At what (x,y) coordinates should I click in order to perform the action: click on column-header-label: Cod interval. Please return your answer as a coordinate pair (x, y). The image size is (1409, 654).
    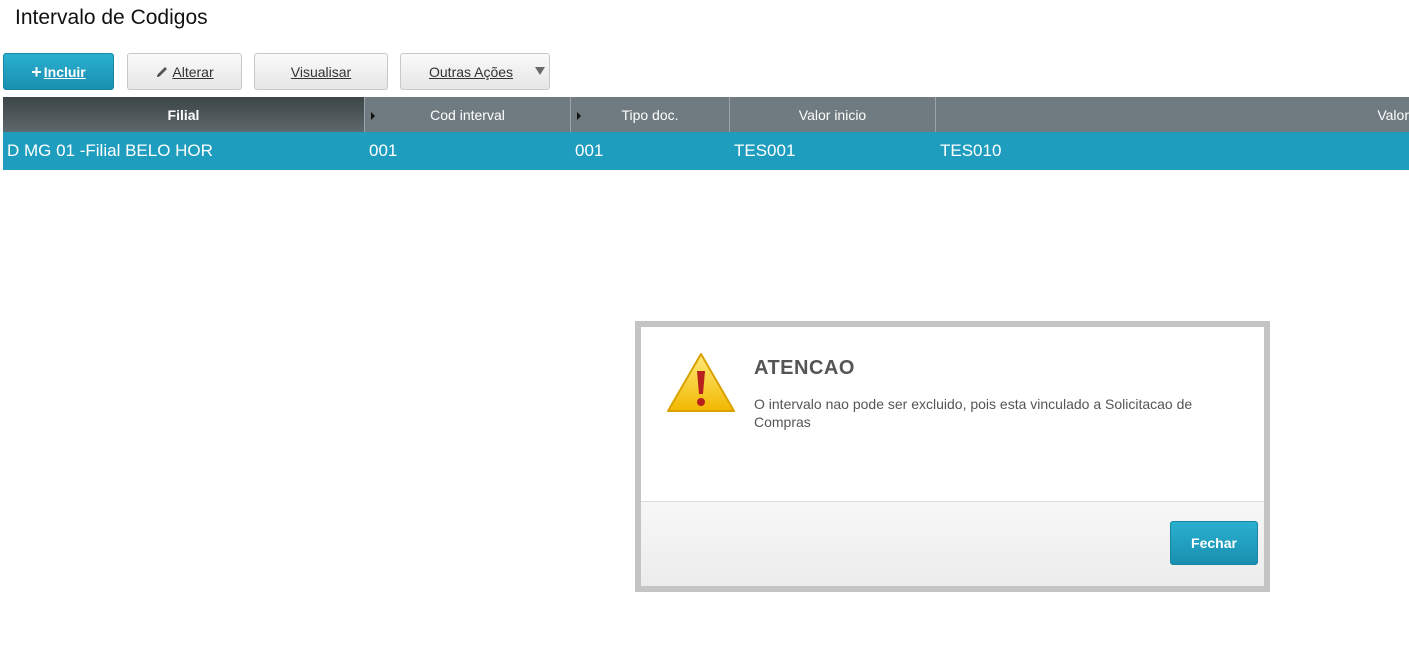
    Looking at the image, I should click on (467, 114).